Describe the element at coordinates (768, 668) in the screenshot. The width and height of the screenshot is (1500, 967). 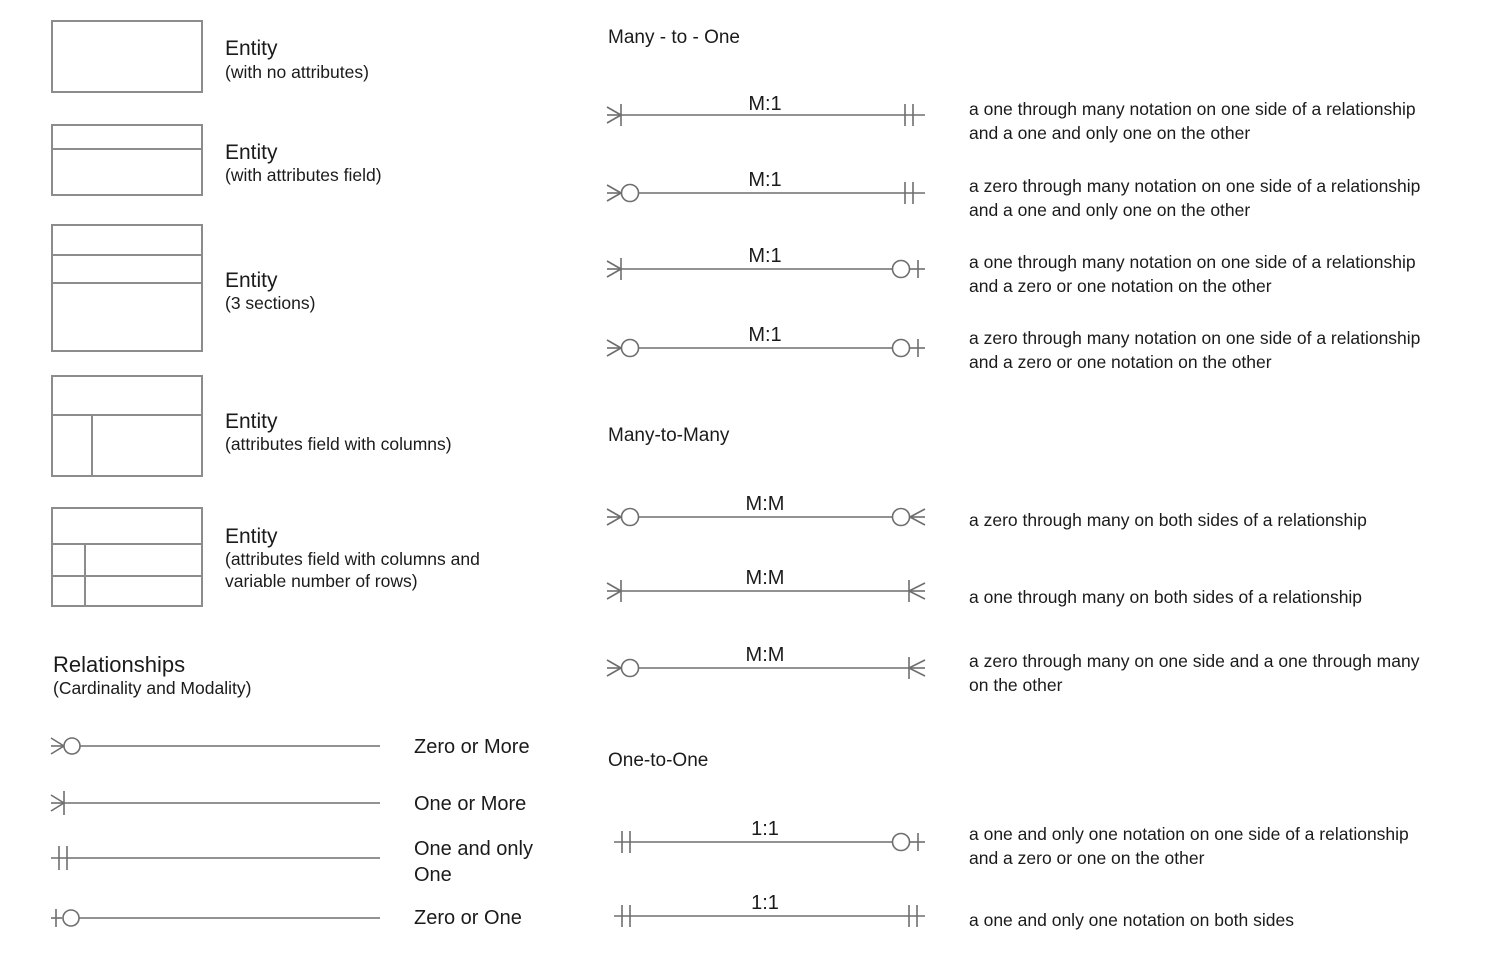
I see `connector-mm-row3` at that location.